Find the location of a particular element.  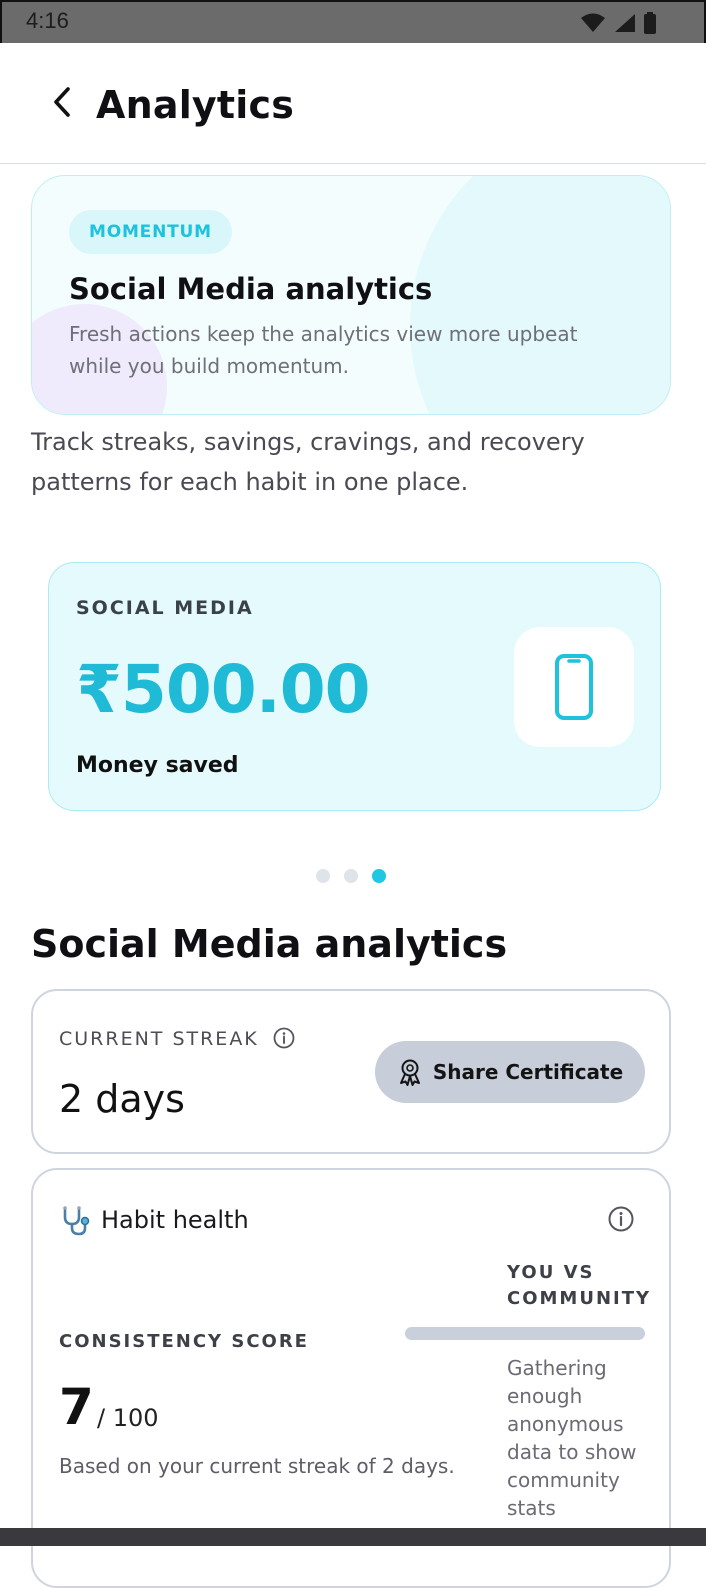

cell-signal-icon is located at coordinates (625, 23).